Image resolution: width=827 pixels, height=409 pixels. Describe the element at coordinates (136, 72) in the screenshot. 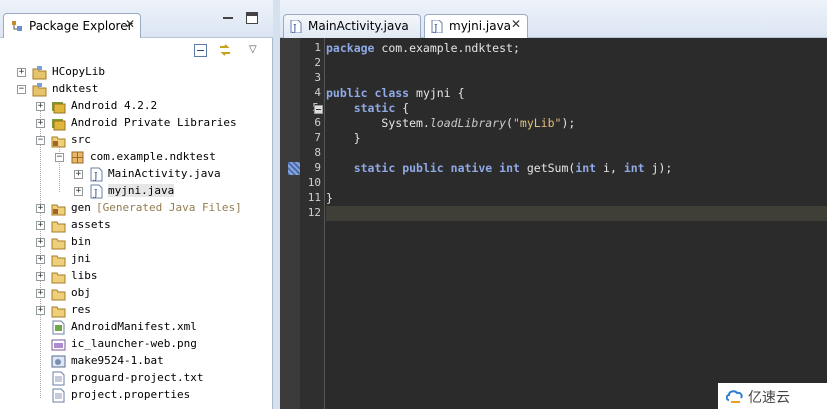

I see `tree-item-hcopylib: HCopyLib` at that location.